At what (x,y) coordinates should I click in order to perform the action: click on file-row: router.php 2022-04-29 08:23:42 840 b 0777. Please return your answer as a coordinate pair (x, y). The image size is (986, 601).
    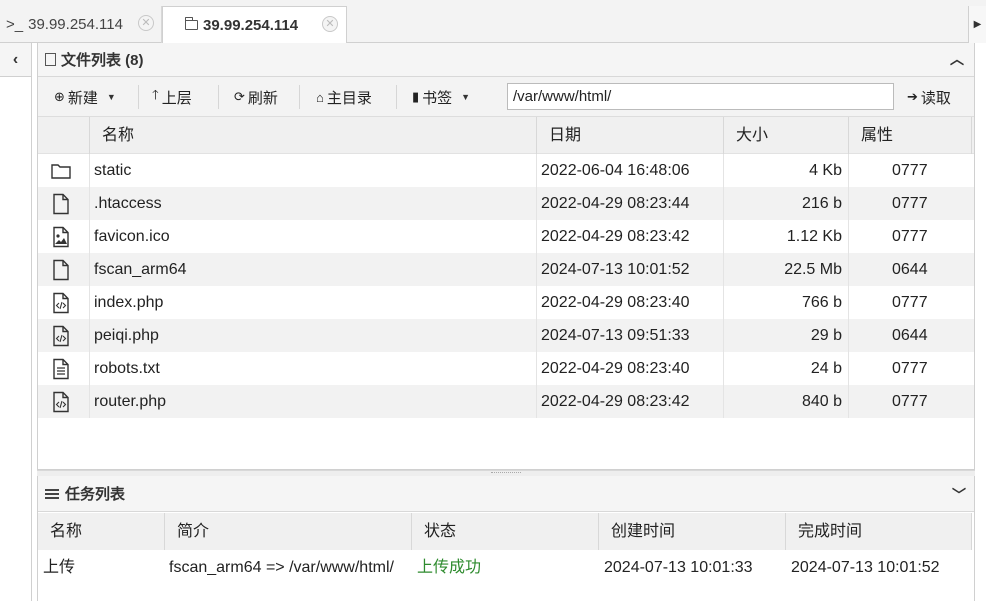
    Looking at the image, I should click on (506, 401).